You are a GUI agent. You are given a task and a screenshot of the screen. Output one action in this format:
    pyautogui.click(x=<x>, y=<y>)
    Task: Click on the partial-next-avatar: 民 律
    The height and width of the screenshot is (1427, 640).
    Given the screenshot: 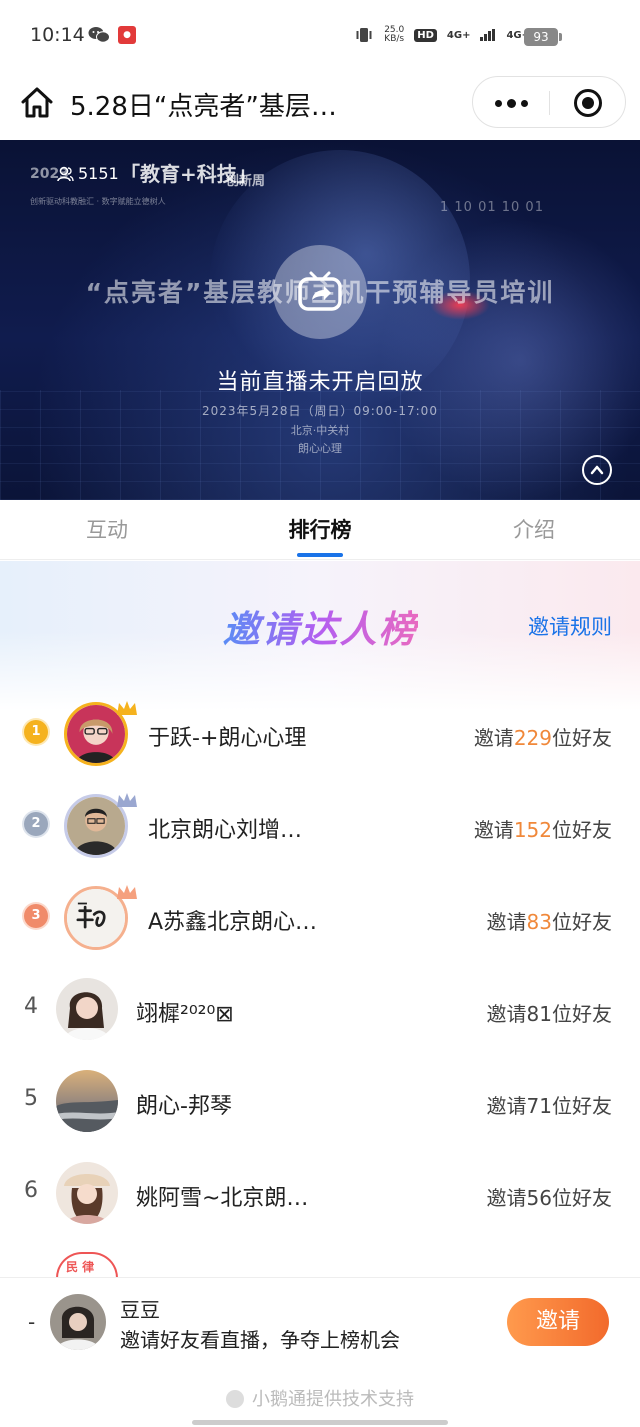 What is the action you would take?
    pyautogui.click(x=87, y=1265)
    